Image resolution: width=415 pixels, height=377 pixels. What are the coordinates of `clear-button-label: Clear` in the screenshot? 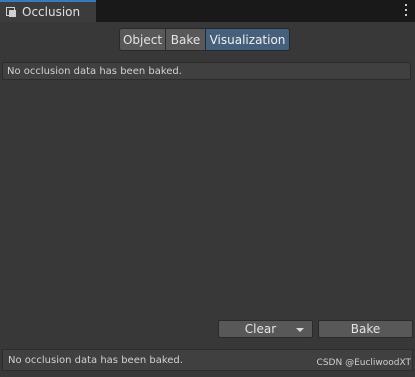 It's located at (260, 329).